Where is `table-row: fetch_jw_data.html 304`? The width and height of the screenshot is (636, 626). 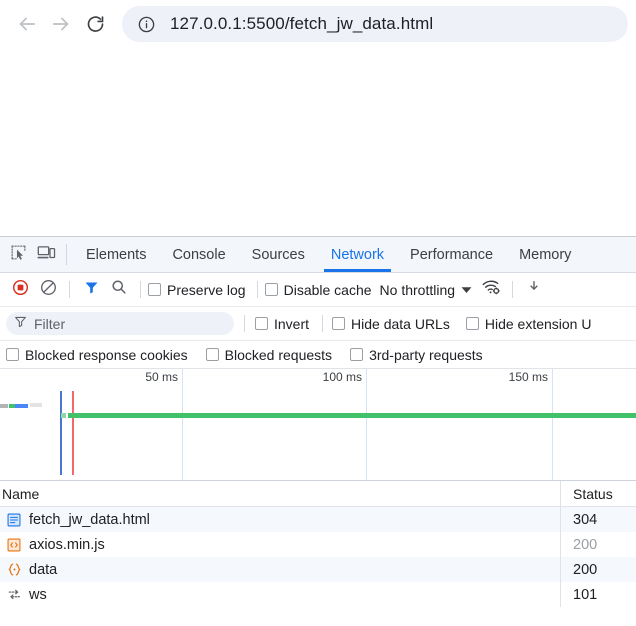
table-row: fetch_jw_data.html 304 is located at coordinates (318, 519).